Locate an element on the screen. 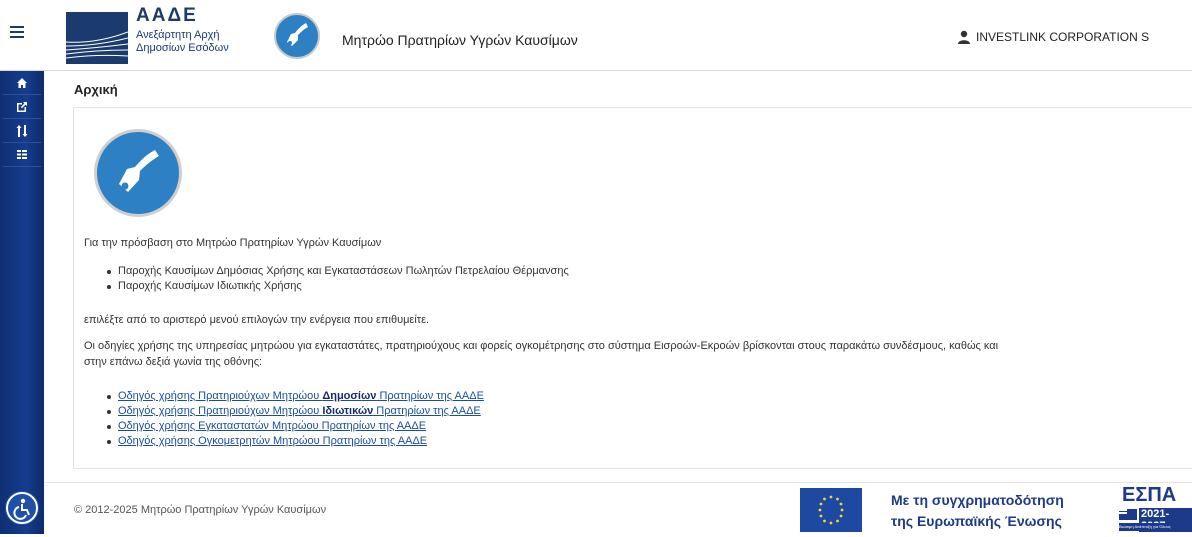  link-bold-text: Ιδιωτικών is located at coordinates (348, 411).